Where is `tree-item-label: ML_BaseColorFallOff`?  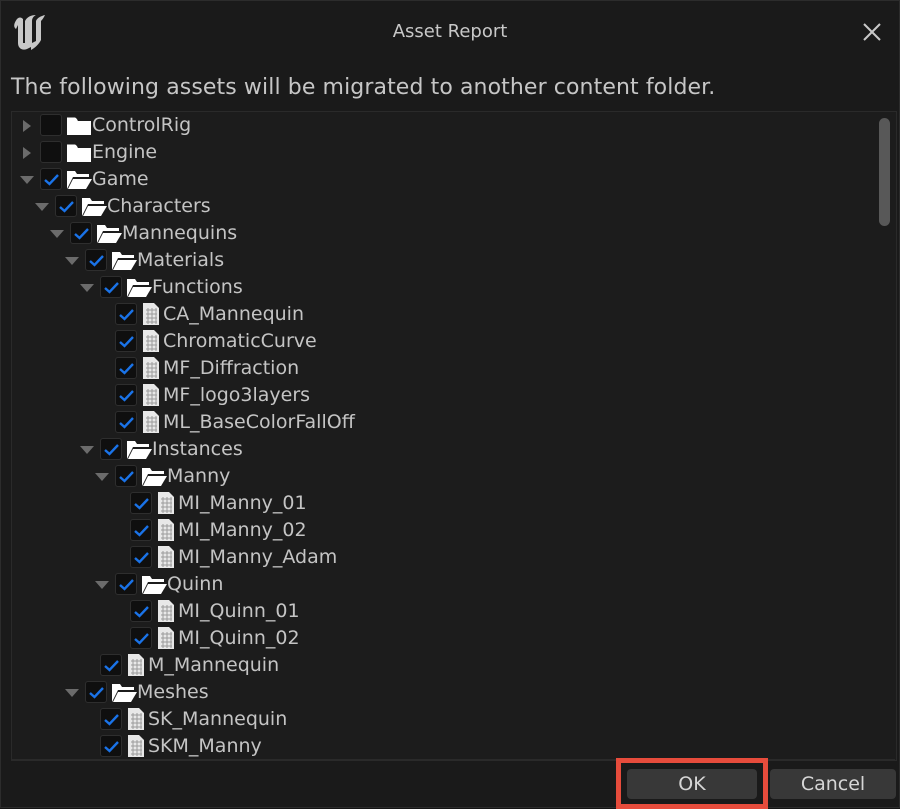 tree-item-label: ML_BaseColorFallOff is located at coordinates (259, 422).